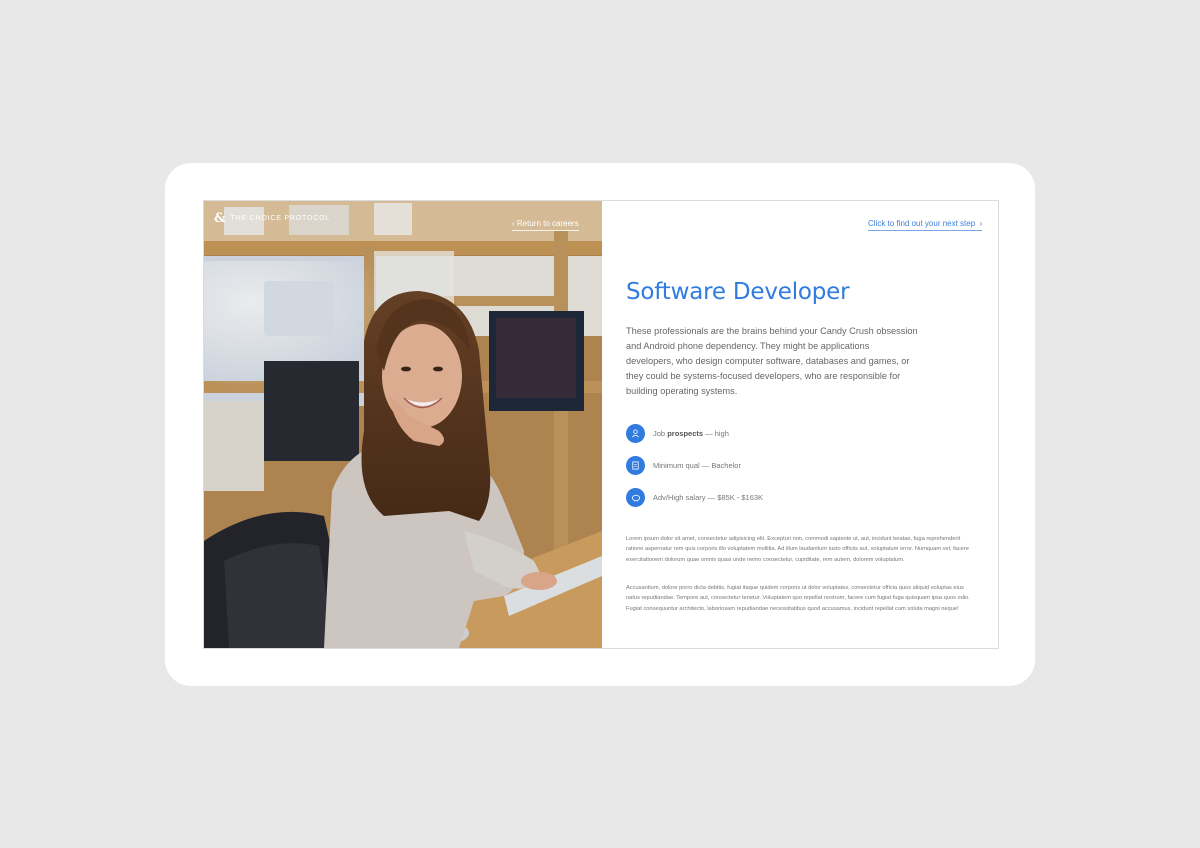  I want to click on fact-minimum-qual: Minimum qual — Bachelor, so click(694, 465).